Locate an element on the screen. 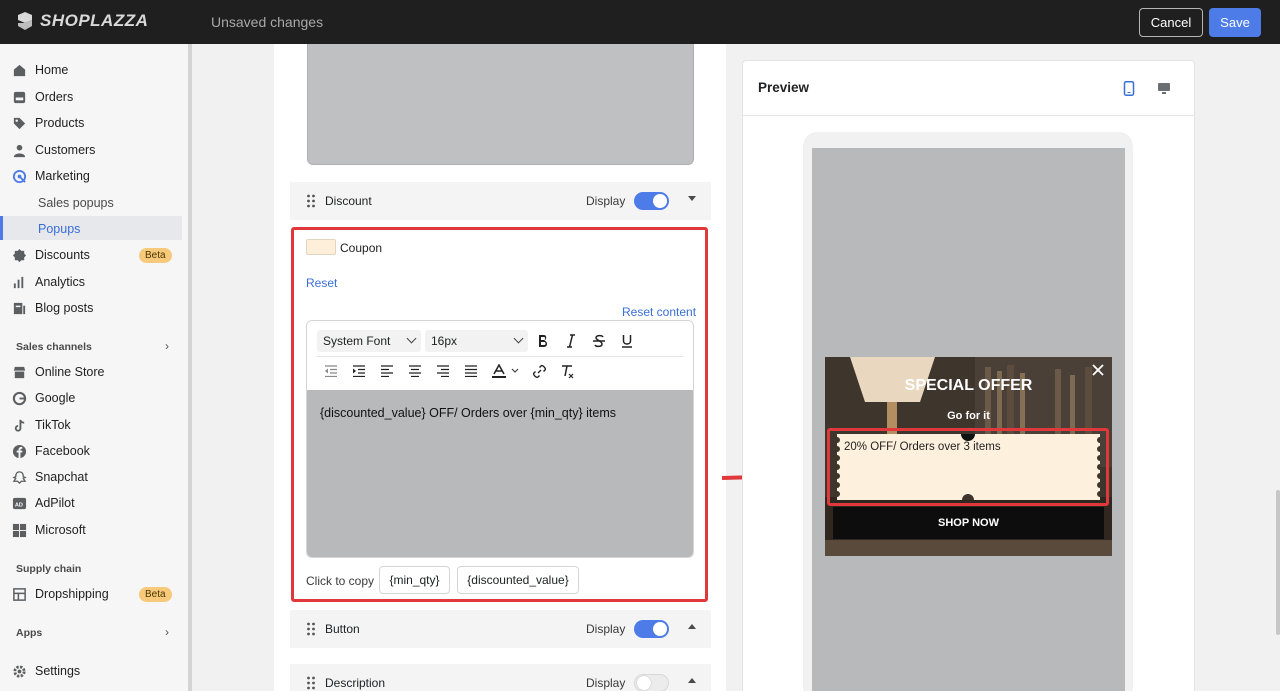 Image resolution: width=1280 pixels, height=691 pixels. sidebar-subitem-sales-popups: Sales popups is located at coordinates (76, 203).